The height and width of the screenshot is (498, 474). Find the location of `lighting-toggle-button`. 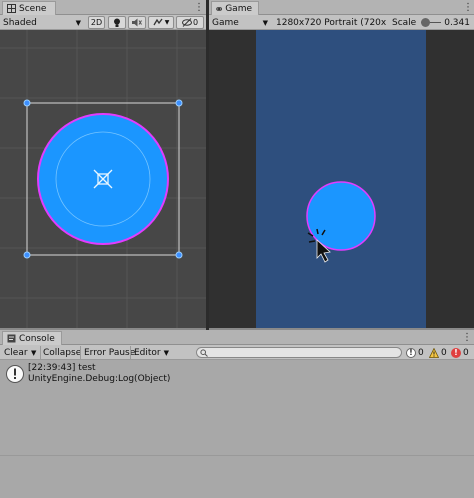

lighting-toggle-button is located at coordinates (117, 22).